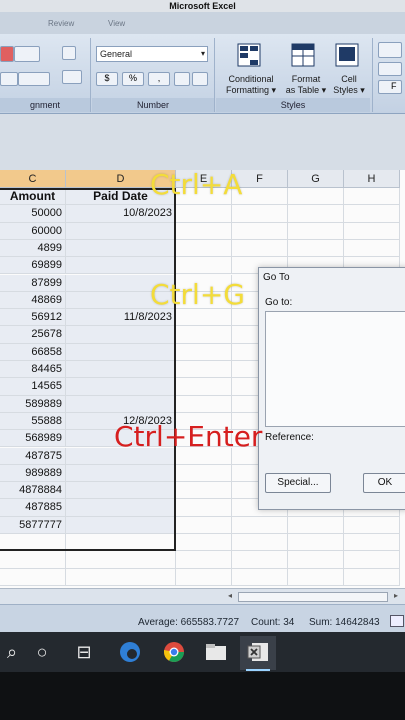 The image size is (405, 720). I want to click on merge-icon, so click(7, 54).